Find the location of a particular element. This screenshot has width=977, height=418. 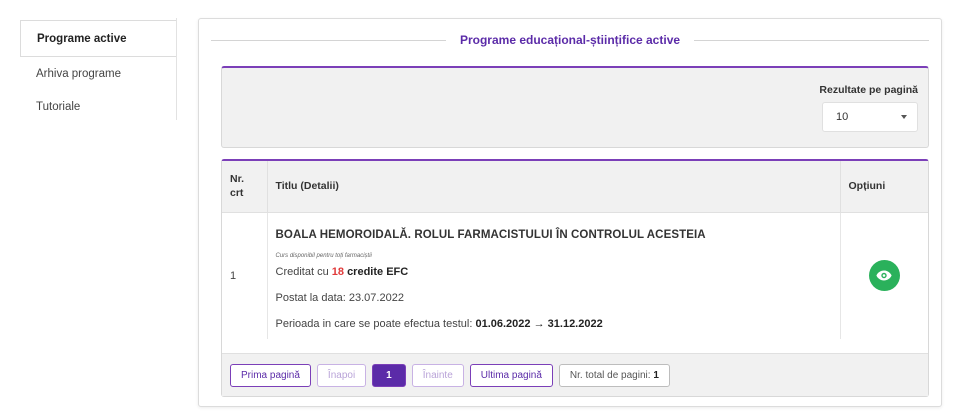

period-start: 01.06.2022 is located at coordinates (503, 324).